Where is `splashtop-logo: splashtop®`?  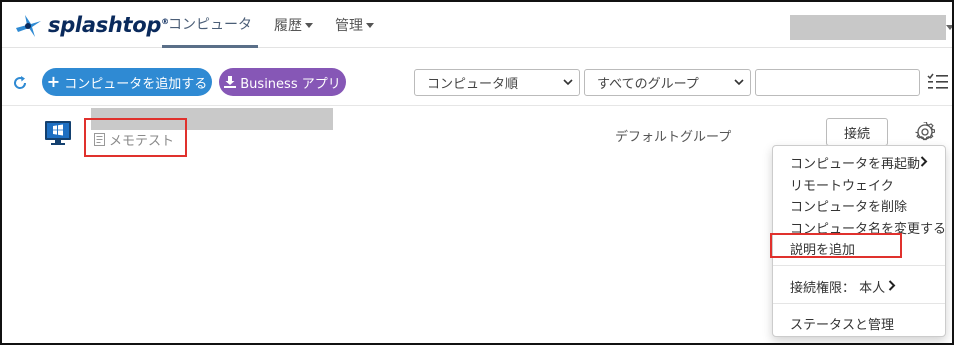 splashtop-logo: splashtop® is located at coordinates (90, 25).